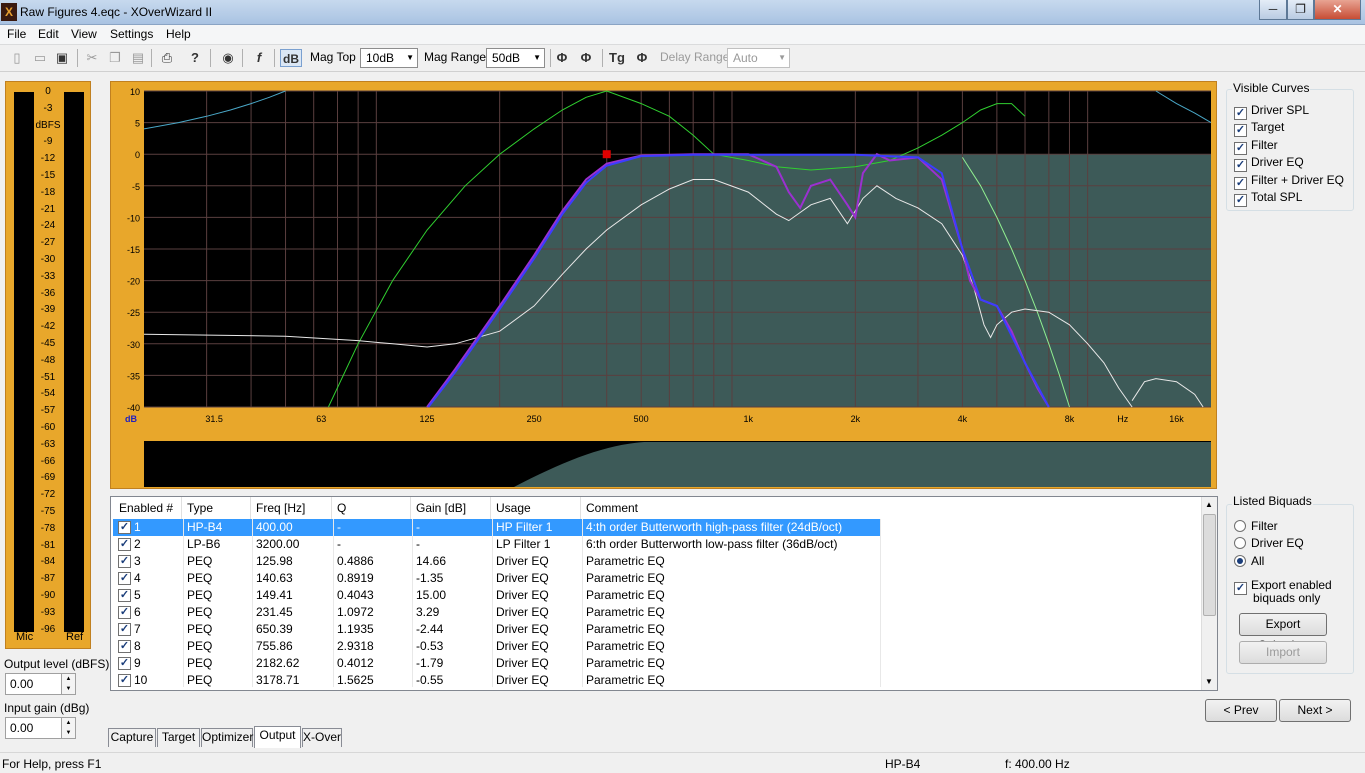 The width and height of the screenshot is (1365, 773). Describe the element at coordinates (562, 58) in the screenshot. I see `phase-icon: Φ` at that location.